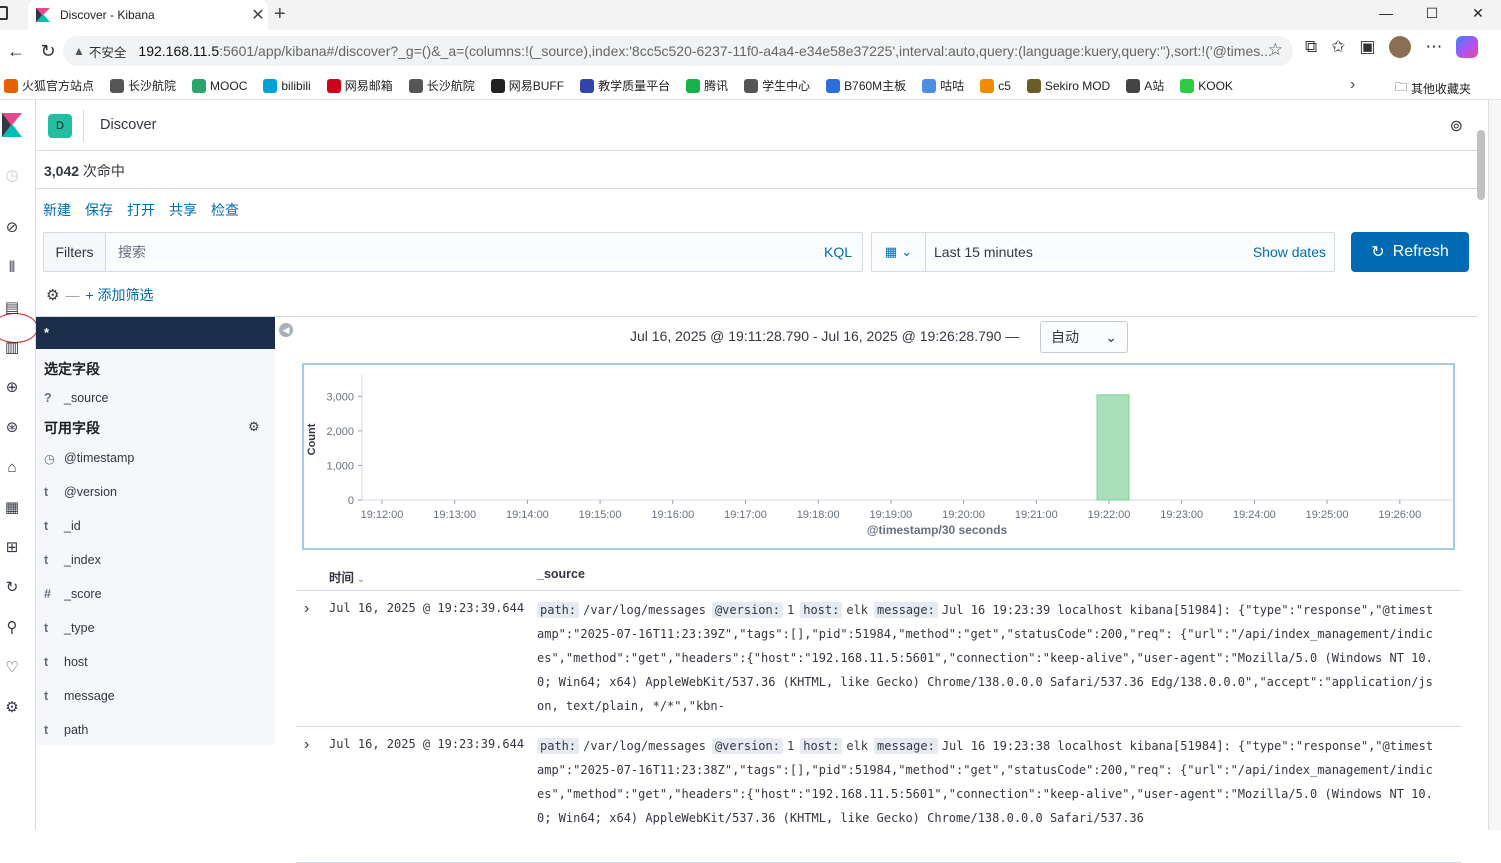  Describe the element at coordinates (66, 730) in the screenshot. I see `field-item: t path` at that location.